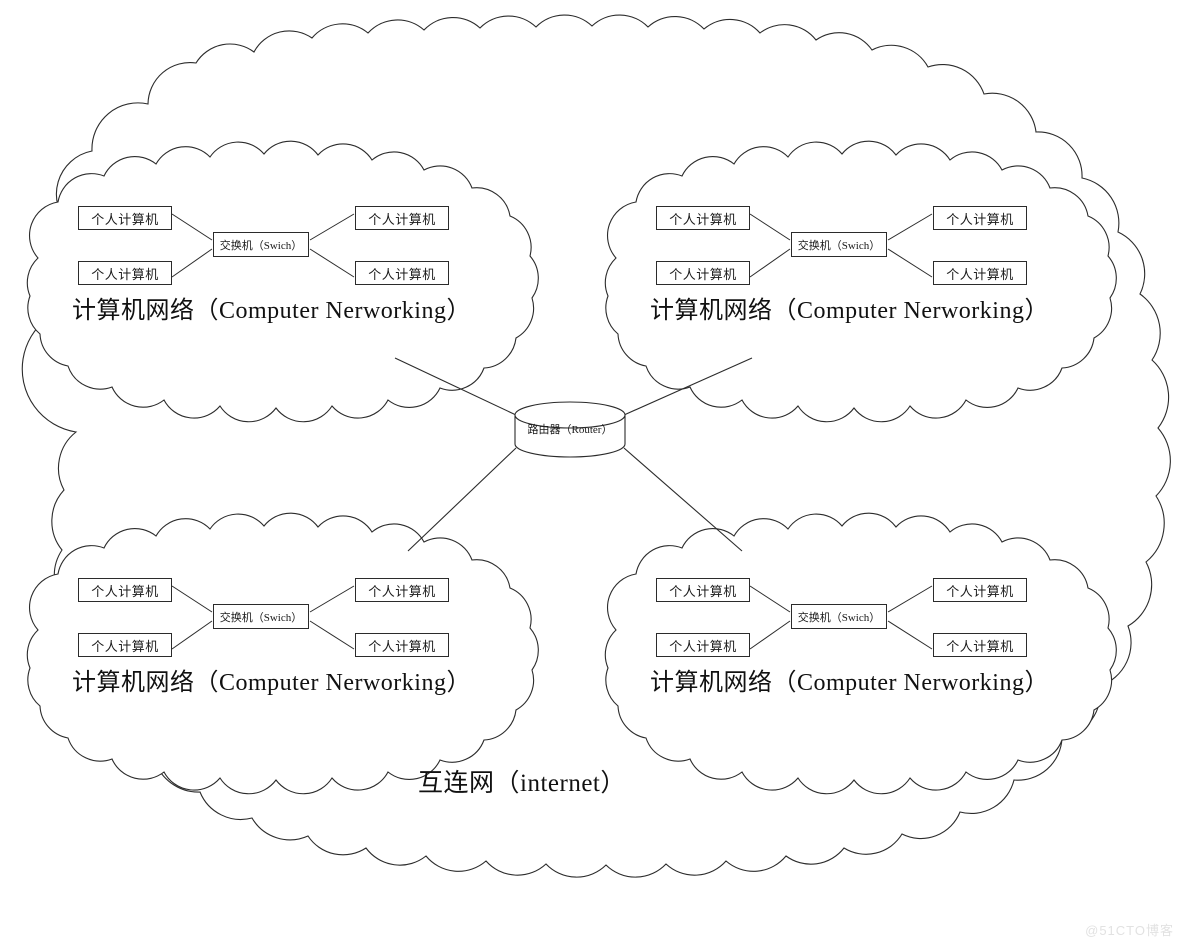 Image resolution: width=1184 pixels, height=947 pixels. I want to click on internet-label: 互连网（internet）, so click(522, 783).